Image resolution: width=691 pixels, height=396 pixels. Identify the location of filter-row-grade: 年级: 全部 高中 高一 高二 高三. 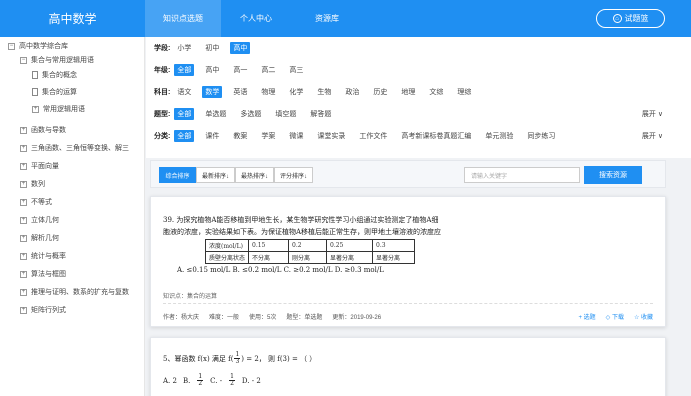
(234, 70).